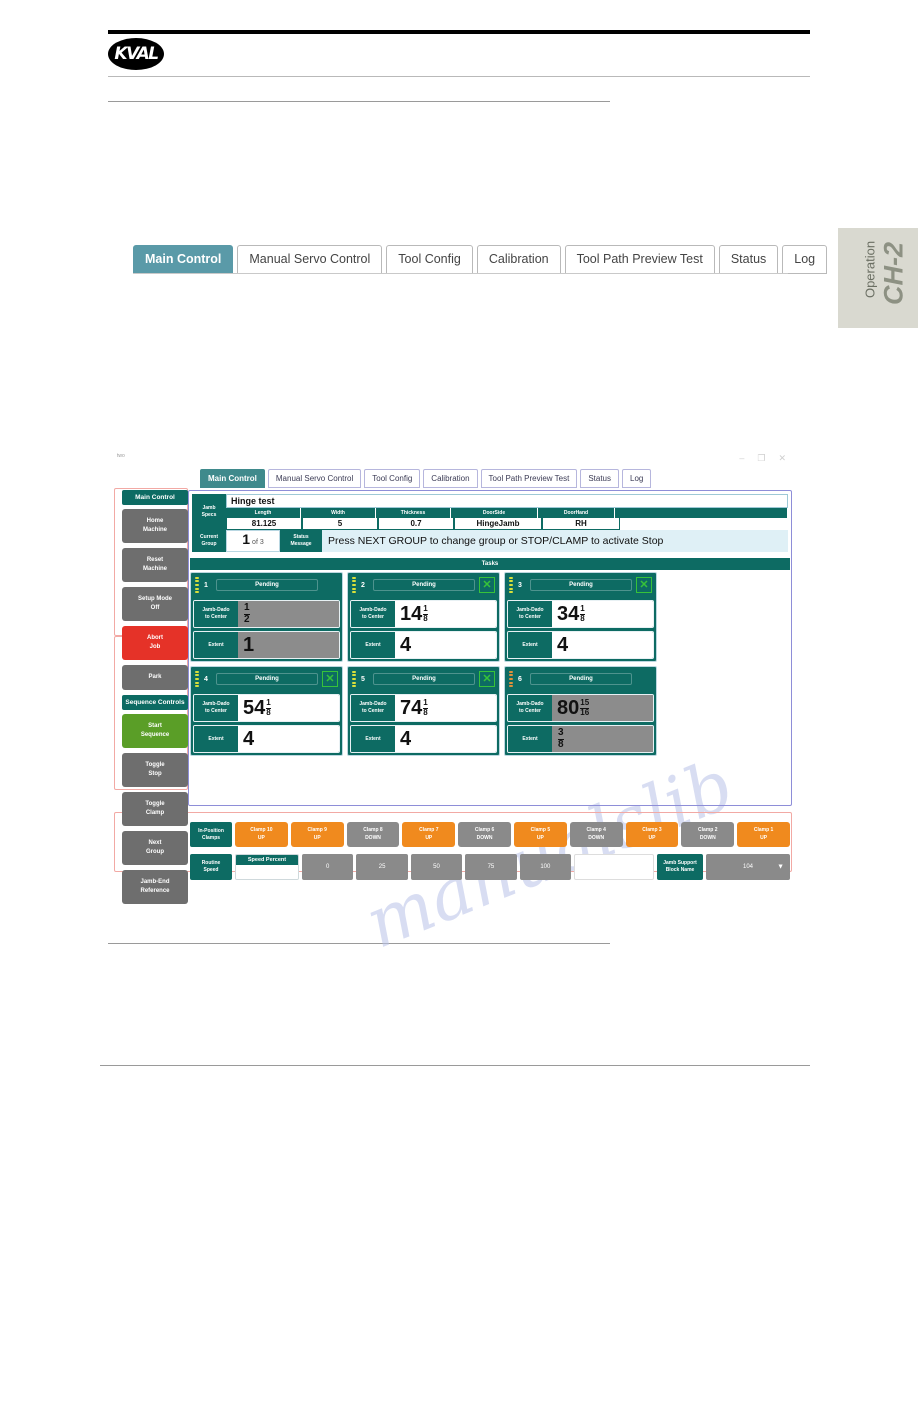  Describe the element at coordinates (805, 259) in the screenshot. I see `doc-tab-log: Log` at that location.